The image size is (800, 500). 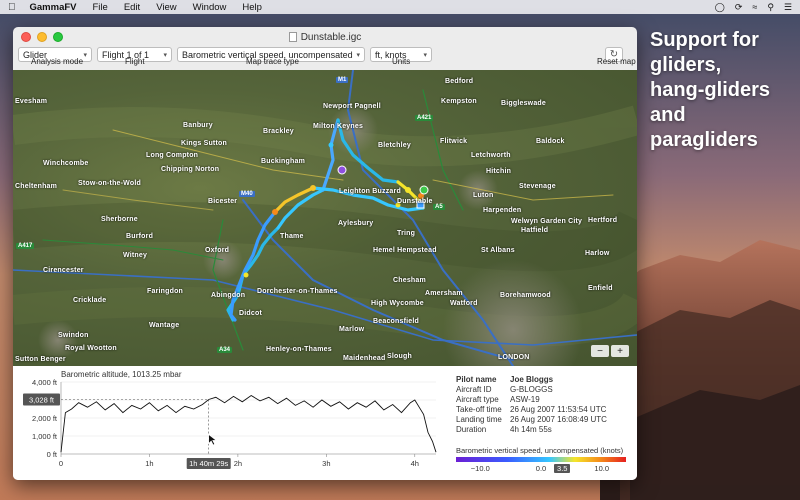 What do you see at coordinates (562, 468) in the screenshot?
I see `legend-marker: 3.5` at bounding box center [562, 468].